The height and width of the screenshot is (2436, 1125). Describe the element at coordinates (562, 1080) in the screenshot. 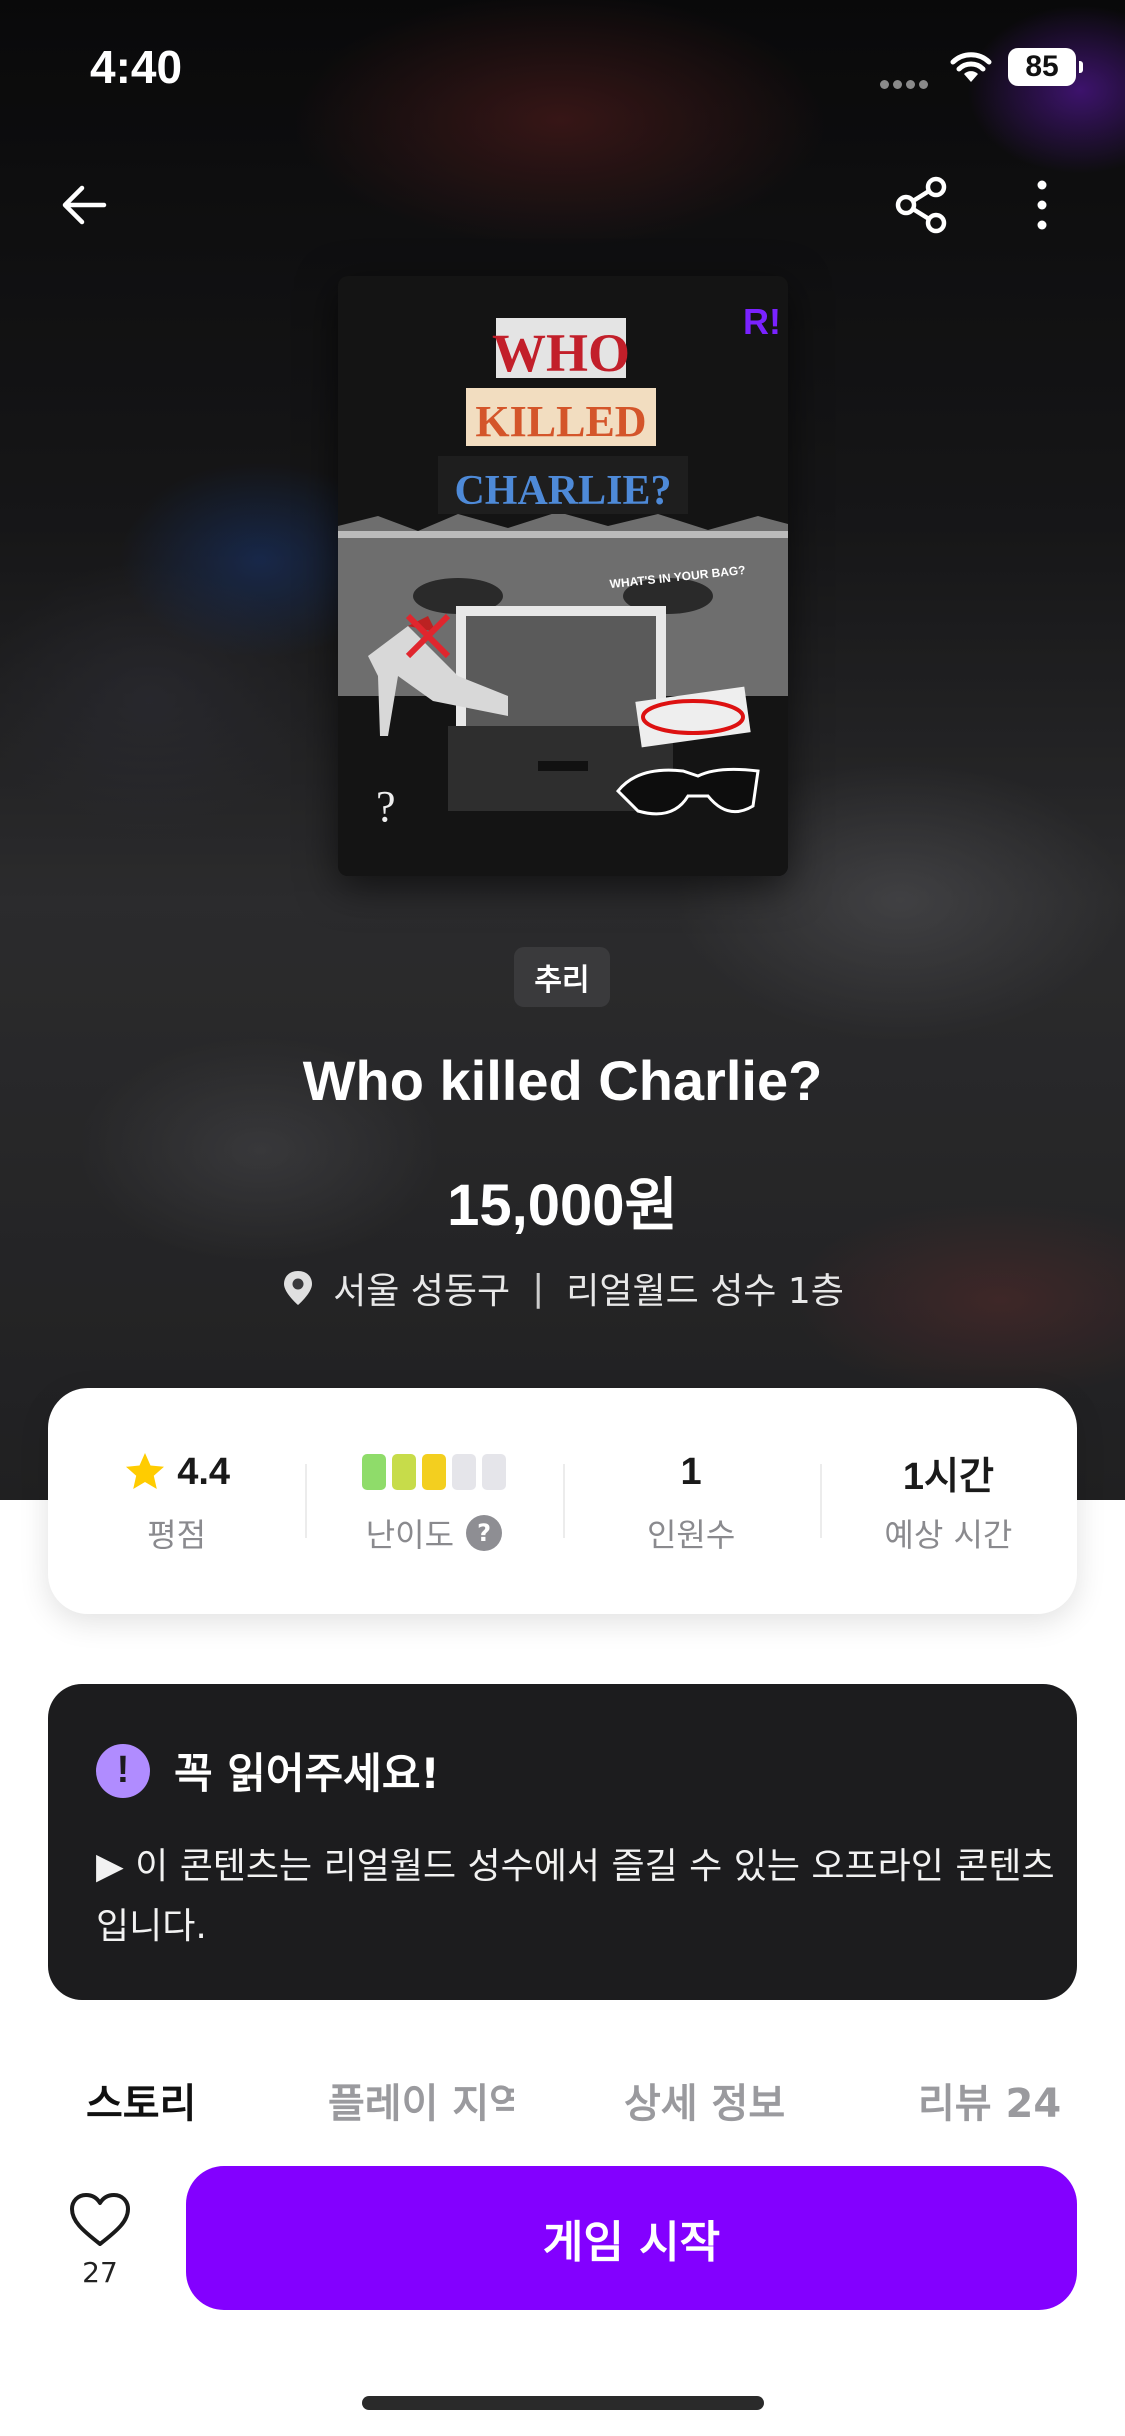

I see `game-title: Who killed Charlie?` at that location.